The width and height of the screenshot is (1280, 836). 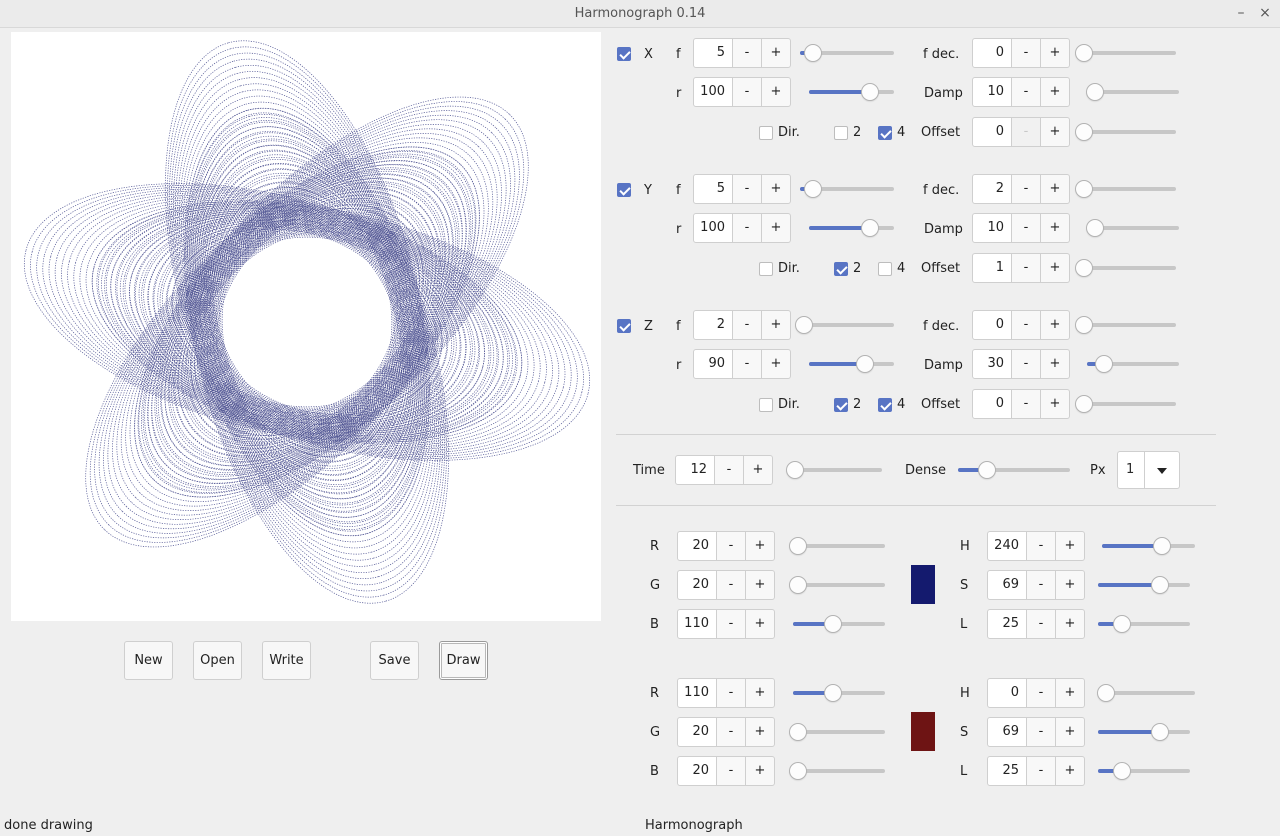 I want to click on color-2-b-slider, so click(x=837, y=771).